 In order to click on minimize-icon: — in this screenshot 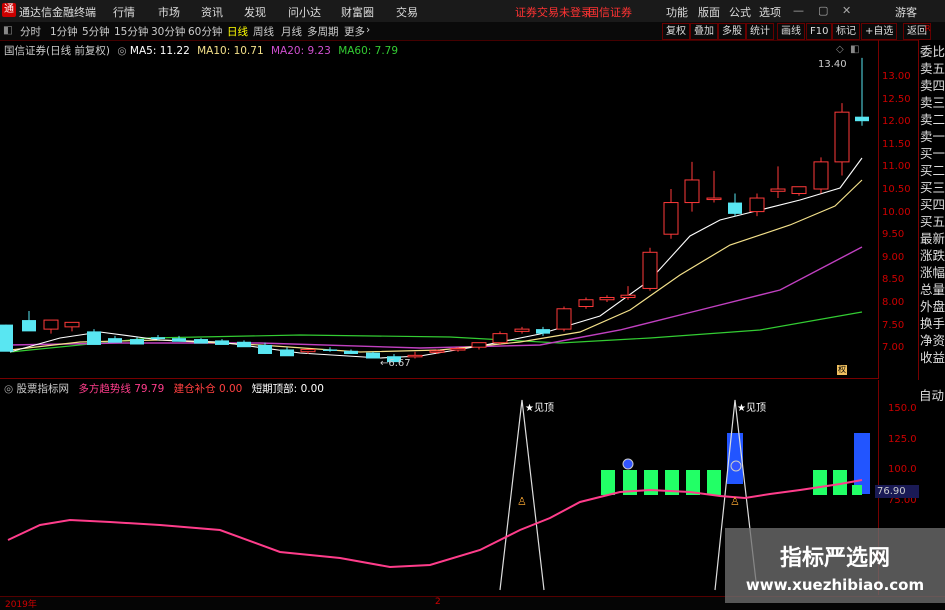, I will do `click(798, 10)`.